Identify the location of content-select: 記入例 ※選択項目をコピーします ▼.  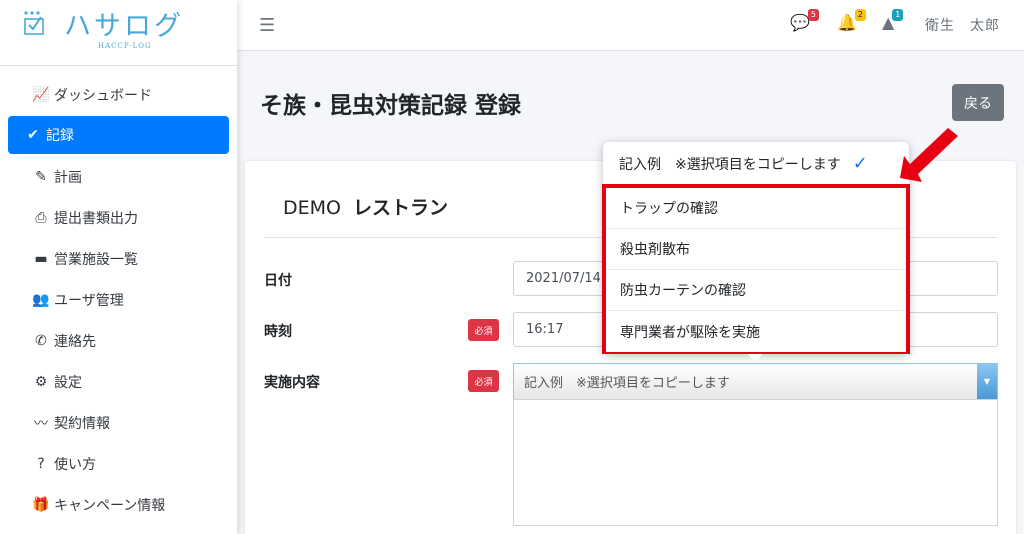
(755, 381).